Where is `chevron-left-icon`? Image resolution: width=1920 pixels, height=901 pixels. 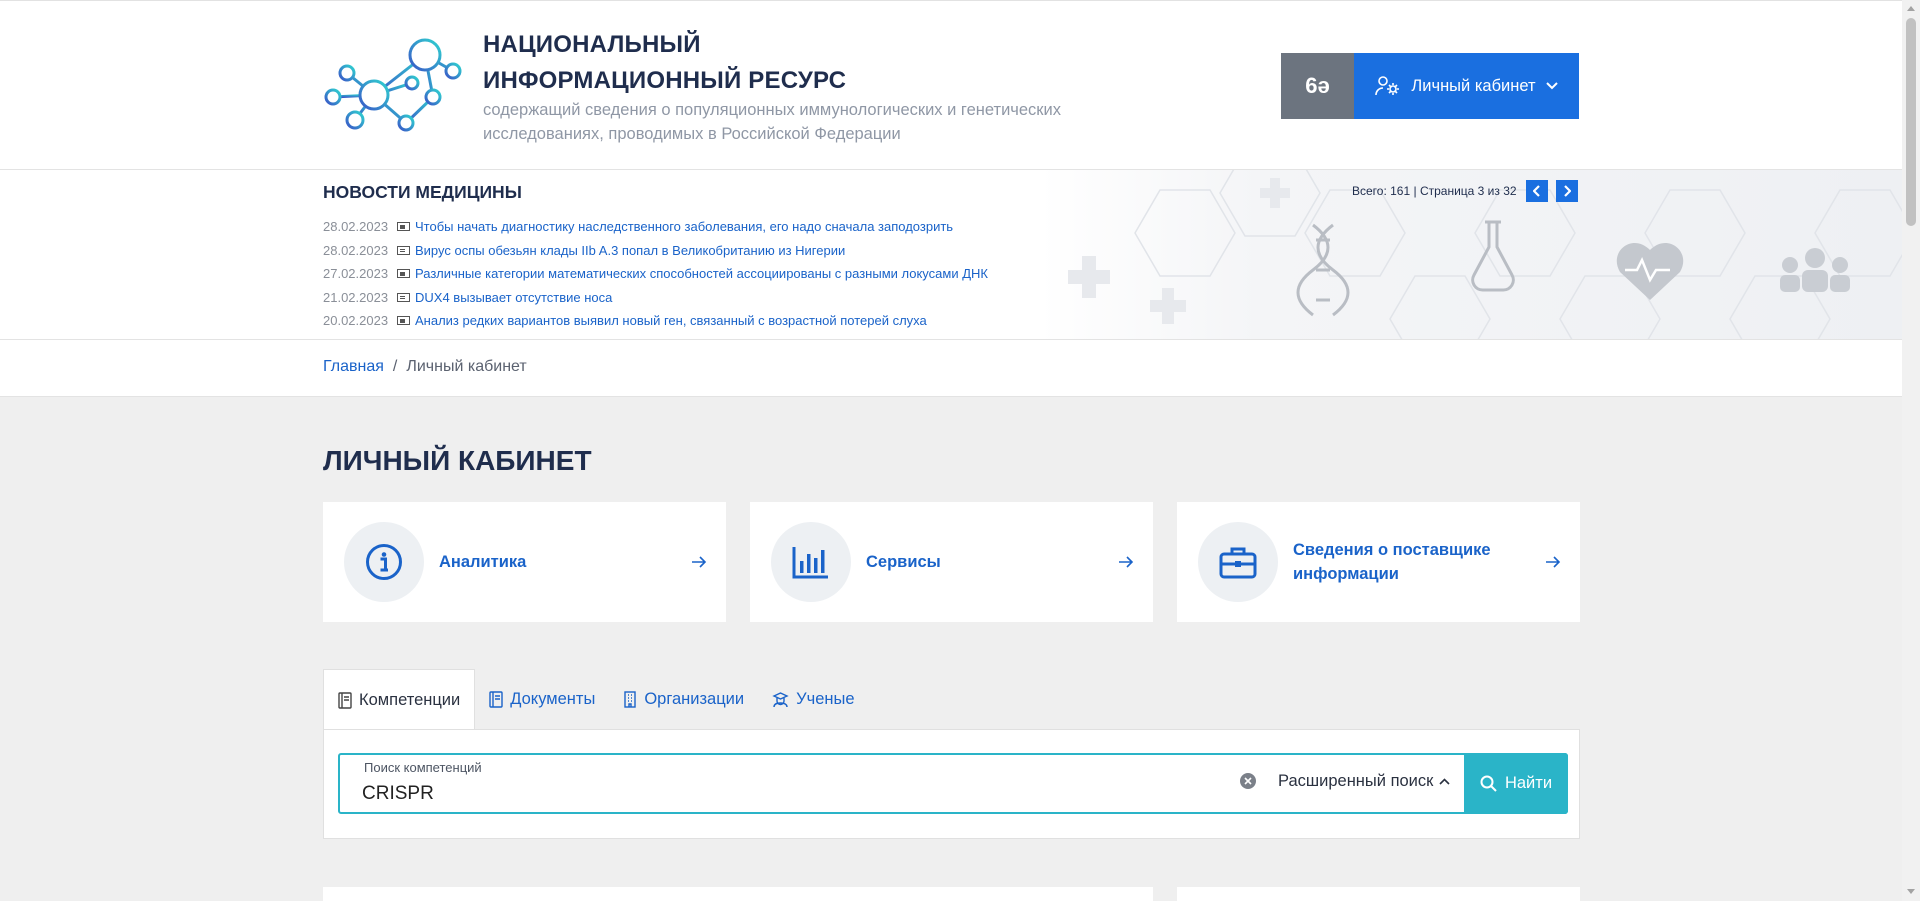
chevron-left-icon is located at coordinates (1536, 191).